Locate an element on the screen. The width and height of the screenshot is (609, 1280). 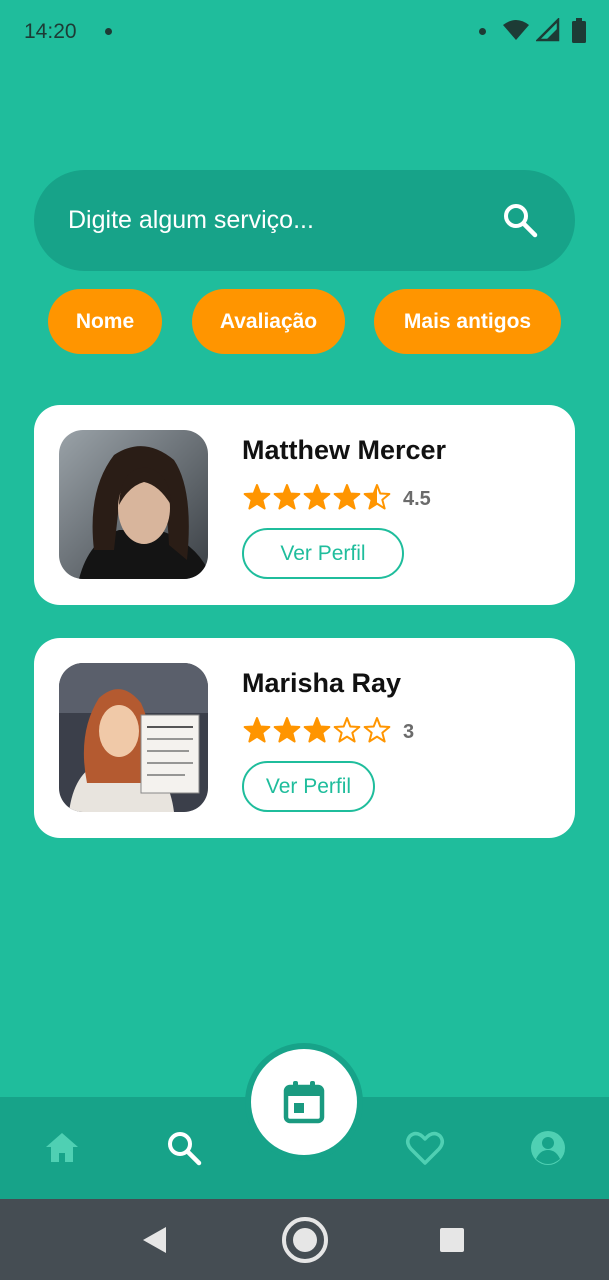
professional-name: Marisha Ray is located at coordinates (322, 683).